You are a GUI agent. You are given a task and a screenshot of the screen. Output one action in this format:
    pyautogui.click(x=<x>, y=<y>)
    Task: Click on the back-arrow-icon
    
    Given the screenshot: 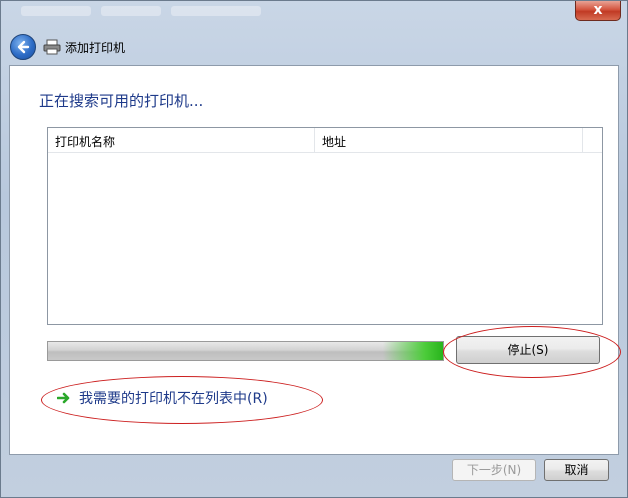 What is the action you would take?
    pyautogui.click(x=23, y=47)
    